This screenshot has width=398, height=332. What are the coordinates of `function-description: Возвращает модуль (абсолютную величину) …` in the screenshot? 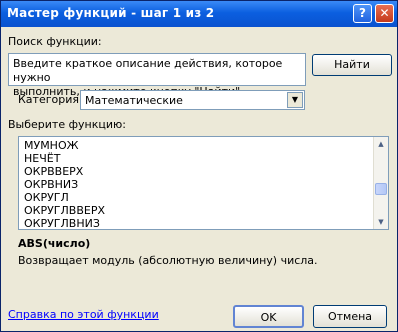 It's located at (168, 260).